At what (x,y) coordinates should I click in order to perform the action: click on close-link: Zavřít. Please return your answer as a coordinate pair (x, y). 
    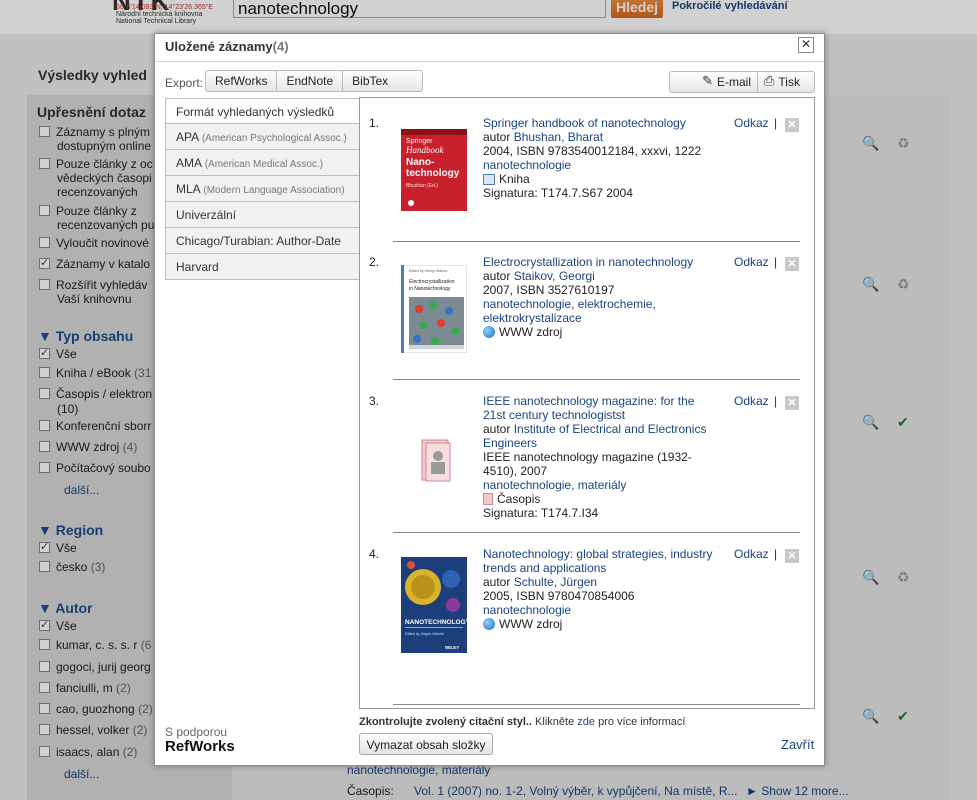
    Looking at the image, I should click on (797, 744).